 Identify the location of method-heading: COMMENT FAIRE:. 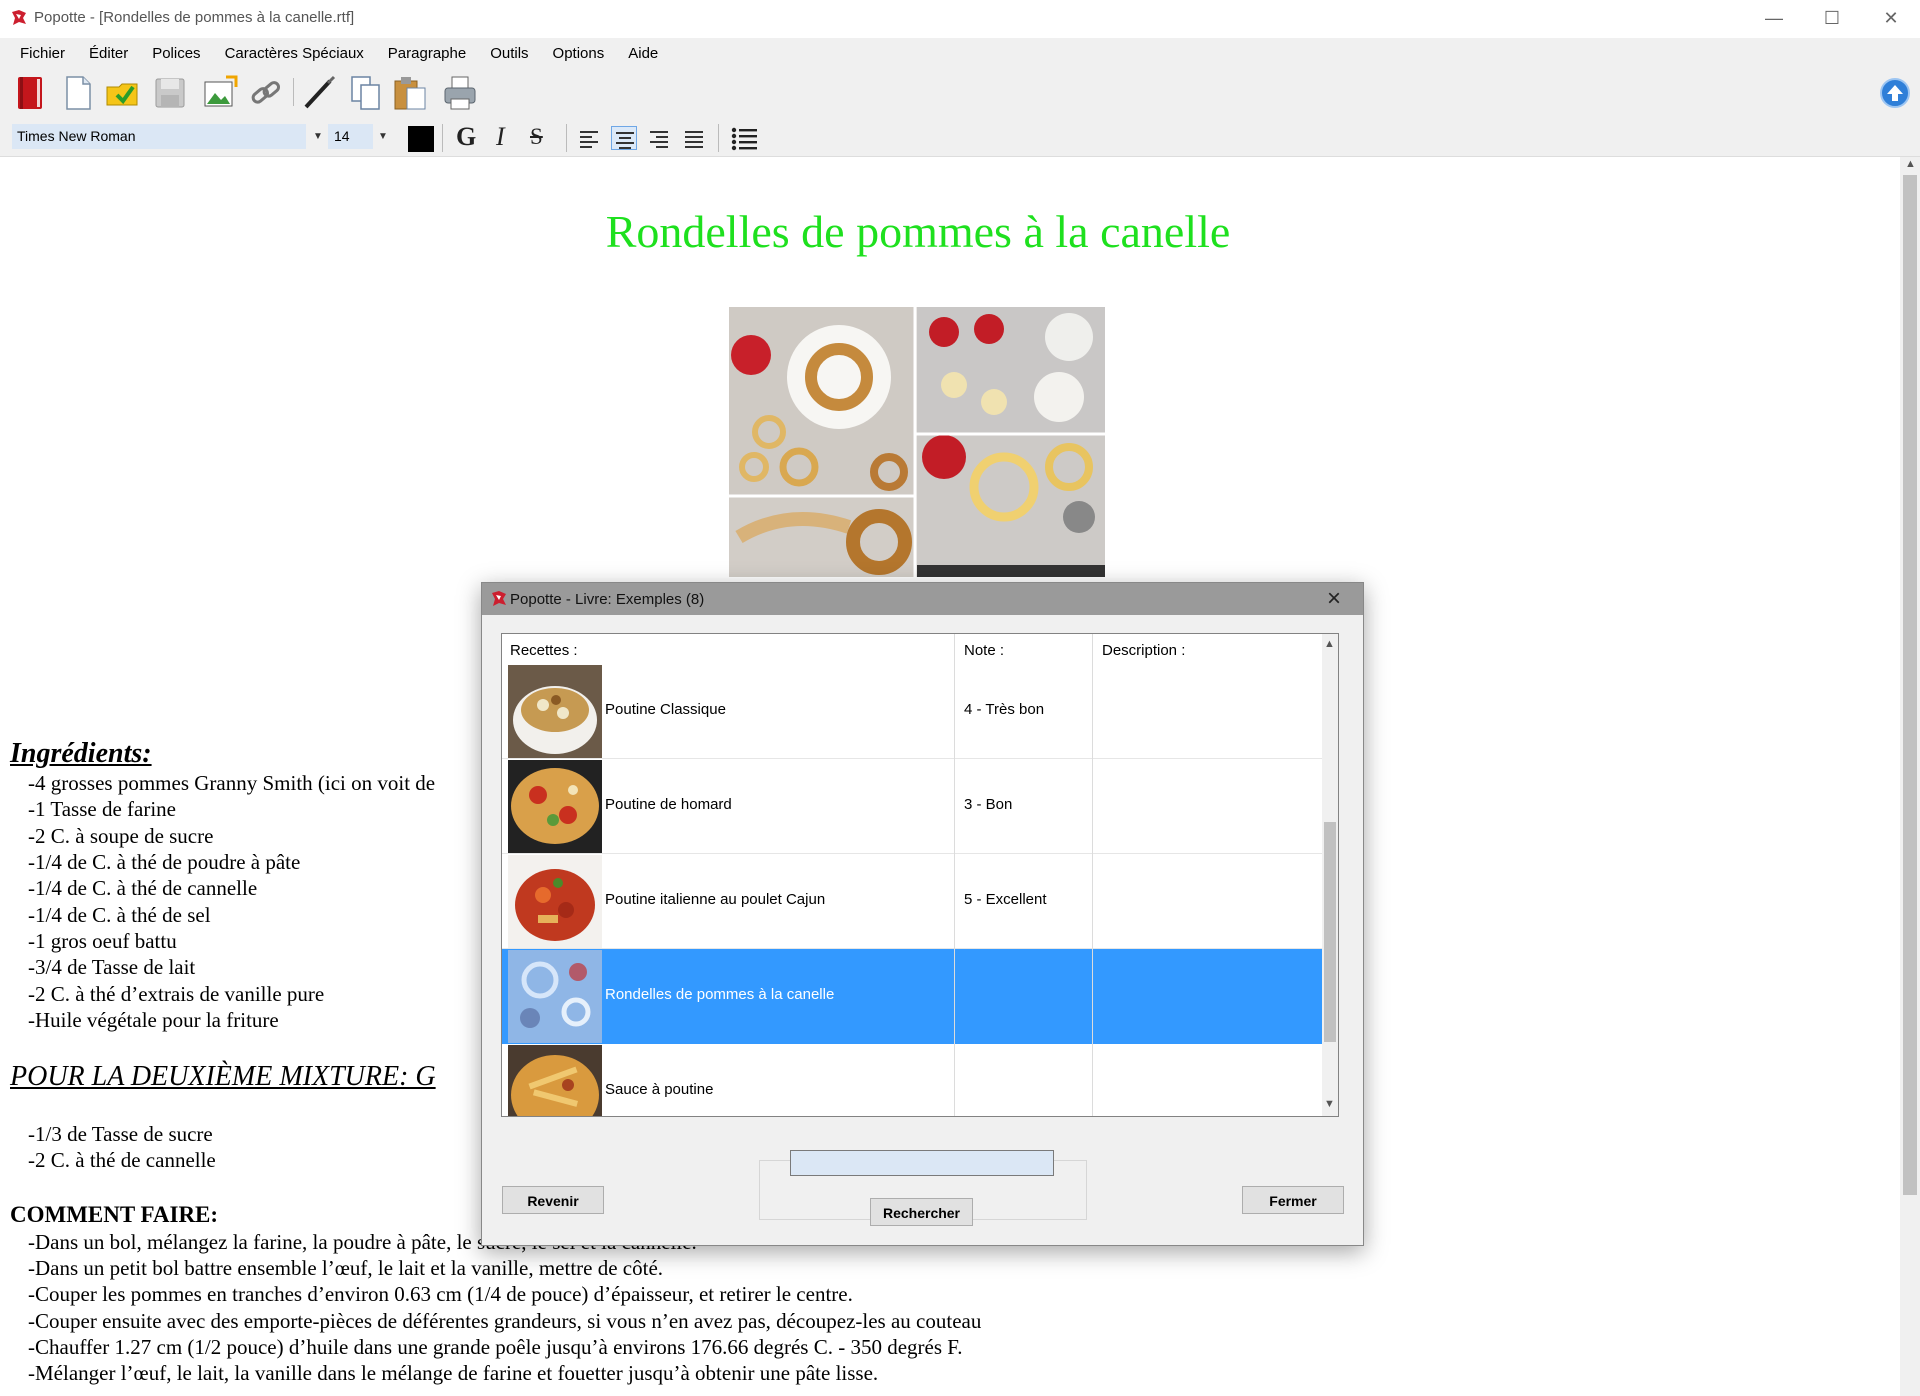
(114, 1214).